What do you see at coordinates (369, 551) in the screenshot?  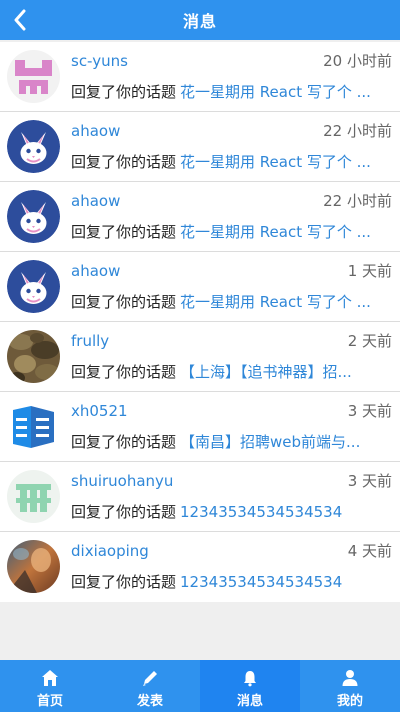 I see `message-time: 4 天前` at bounding box center [369, 551].